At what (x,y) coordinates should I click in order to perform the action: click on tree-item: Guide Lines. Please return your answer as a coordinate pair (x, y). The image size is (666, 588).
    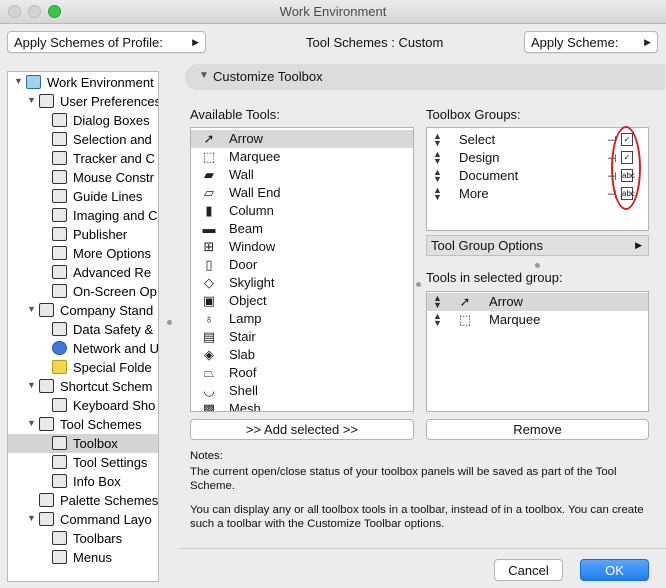
    Looking at the image, I should click on (83, 196).